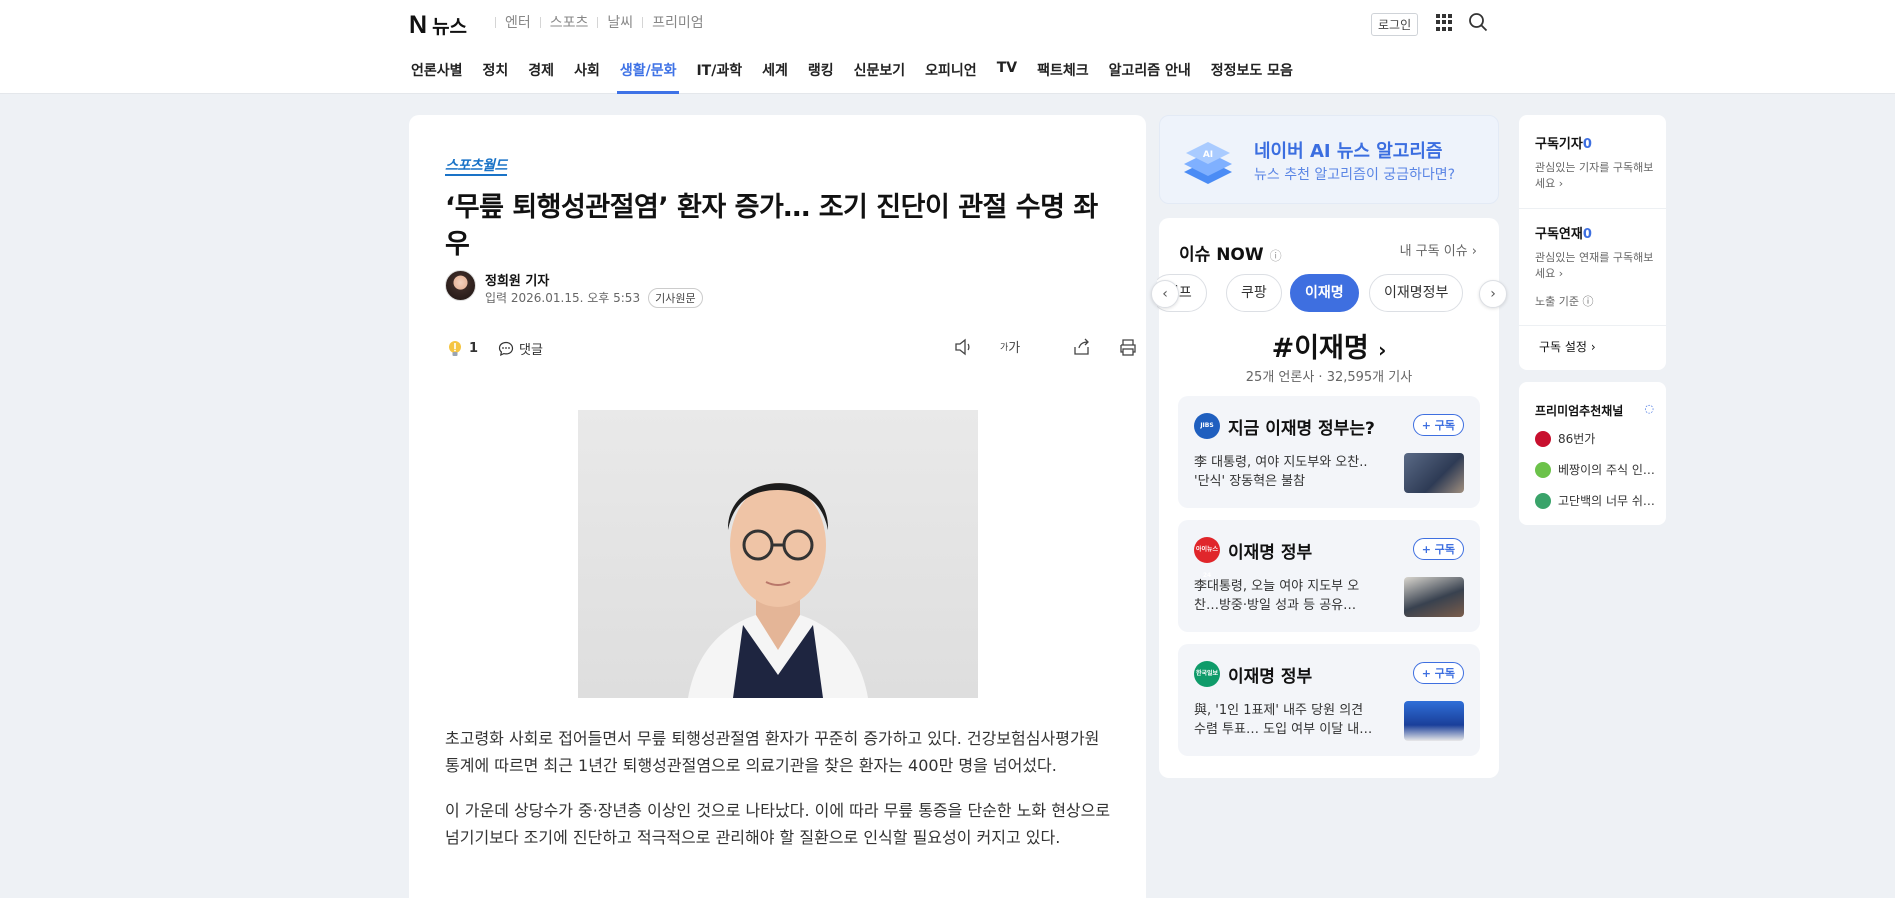 This screenshot has width=1895, height=898. Describe the element at coordinates (418, 25) in the screenshot. I see `naver-logo-mark: N` at that location.